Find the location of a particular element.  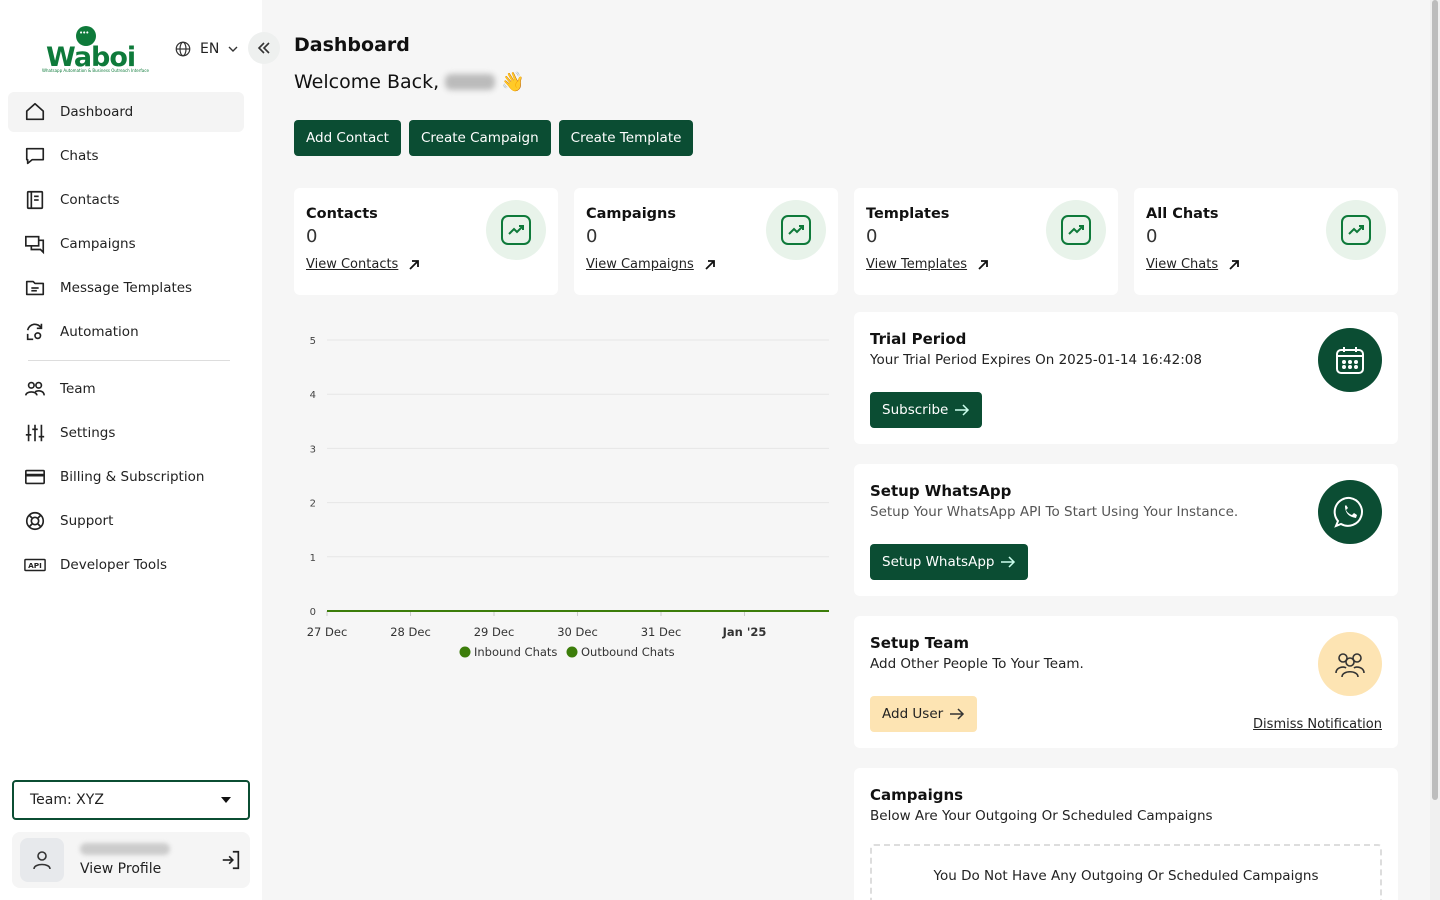

card-title: Trial Period is located at coordinates (918, 339).